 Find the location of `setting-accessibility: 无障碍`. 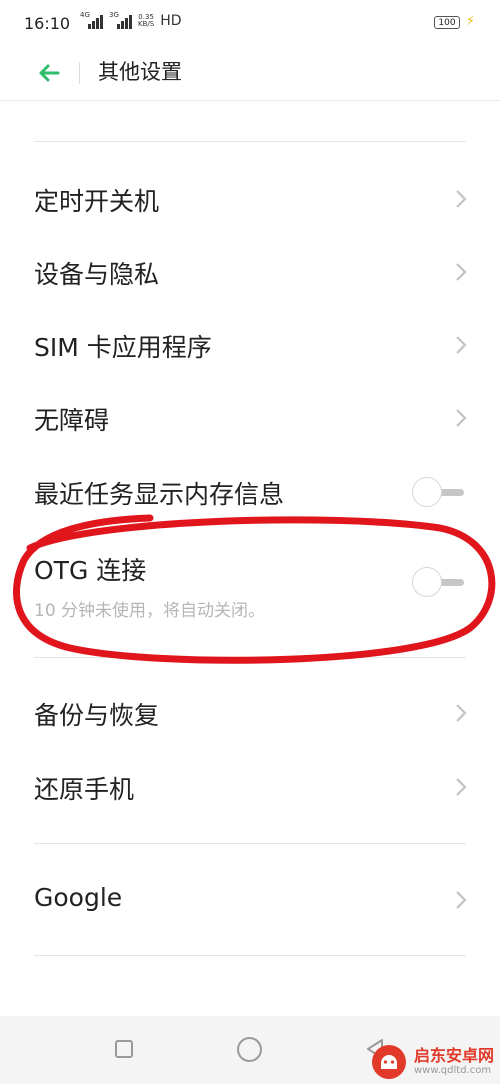

setting-accessibility: 无障碍 is located at coordinates (250, 419).